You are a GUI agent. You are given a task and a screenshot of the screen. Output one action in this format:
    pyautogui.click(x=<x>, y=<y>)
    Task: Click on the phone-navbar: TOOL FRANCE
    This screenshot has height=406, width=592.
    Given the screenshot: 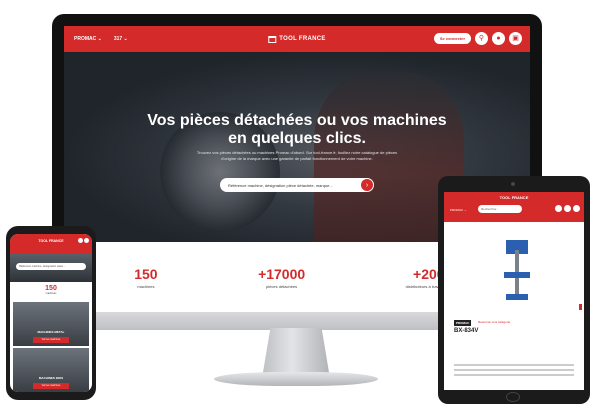 What is the action you would take?
    pyautogui.click(x=51, y=244)
    